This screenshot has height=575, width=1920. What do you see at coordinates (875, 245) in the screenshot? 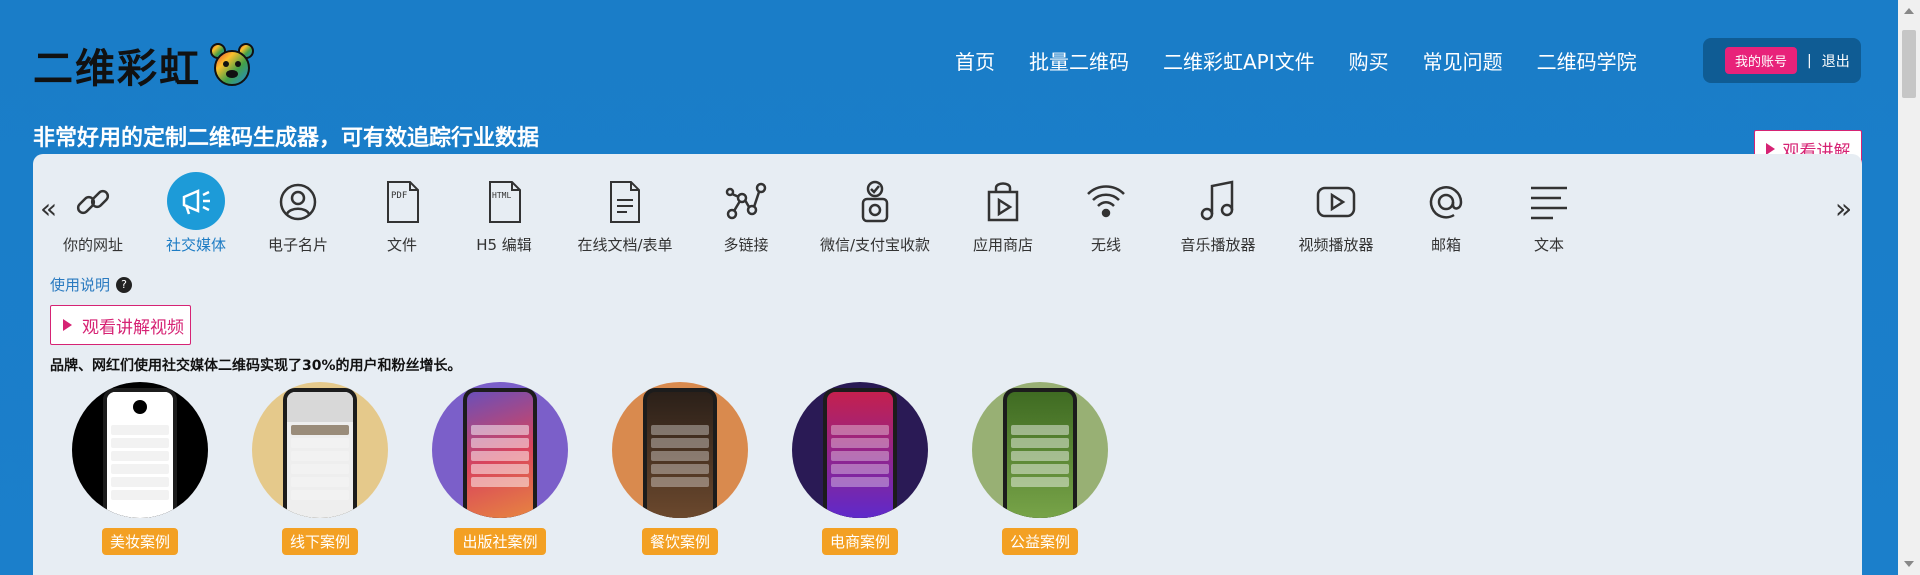
I see `category-label: 微信/支付宝收款` at bounding box center [875, 245].